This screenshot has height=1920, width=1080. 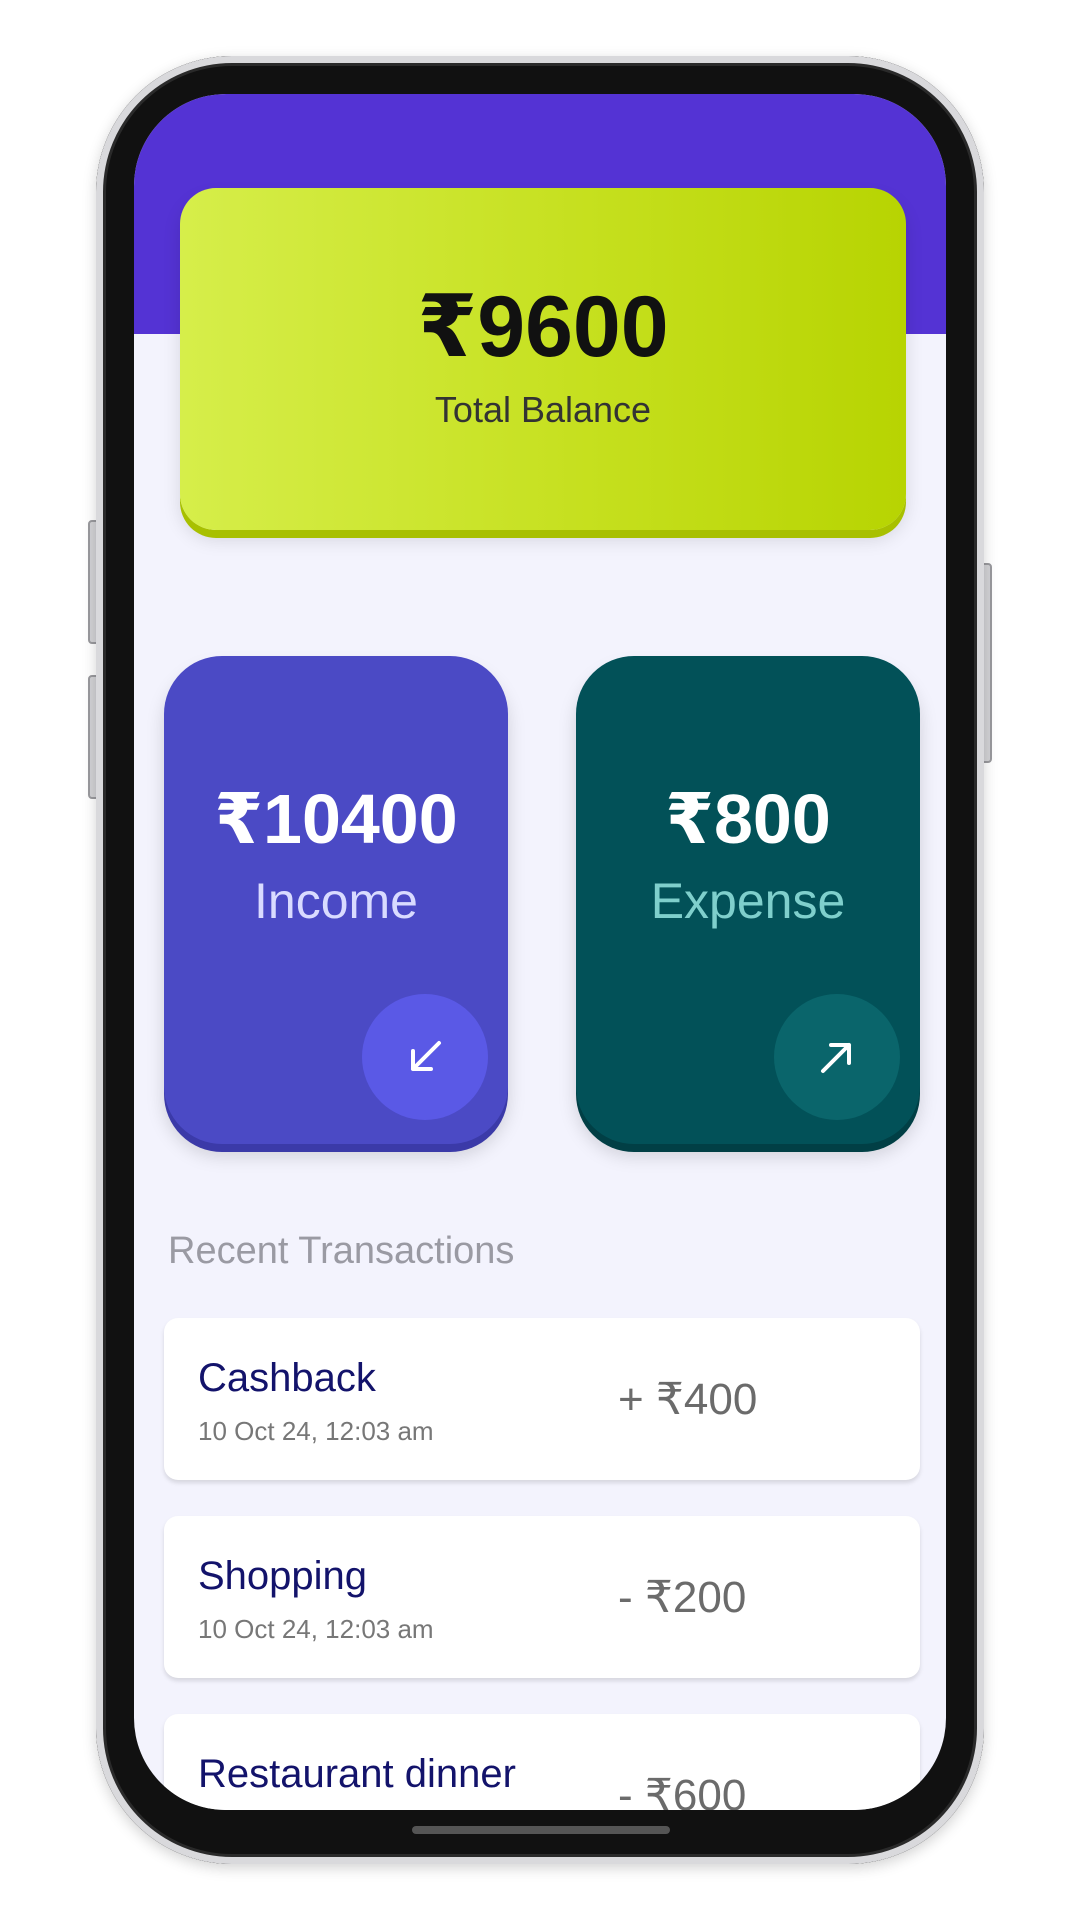 What do you see at coordinates (543, 327) in the screenshot?
I see `total-balance-amount: ₹9600` at bounding box center [543, 327].